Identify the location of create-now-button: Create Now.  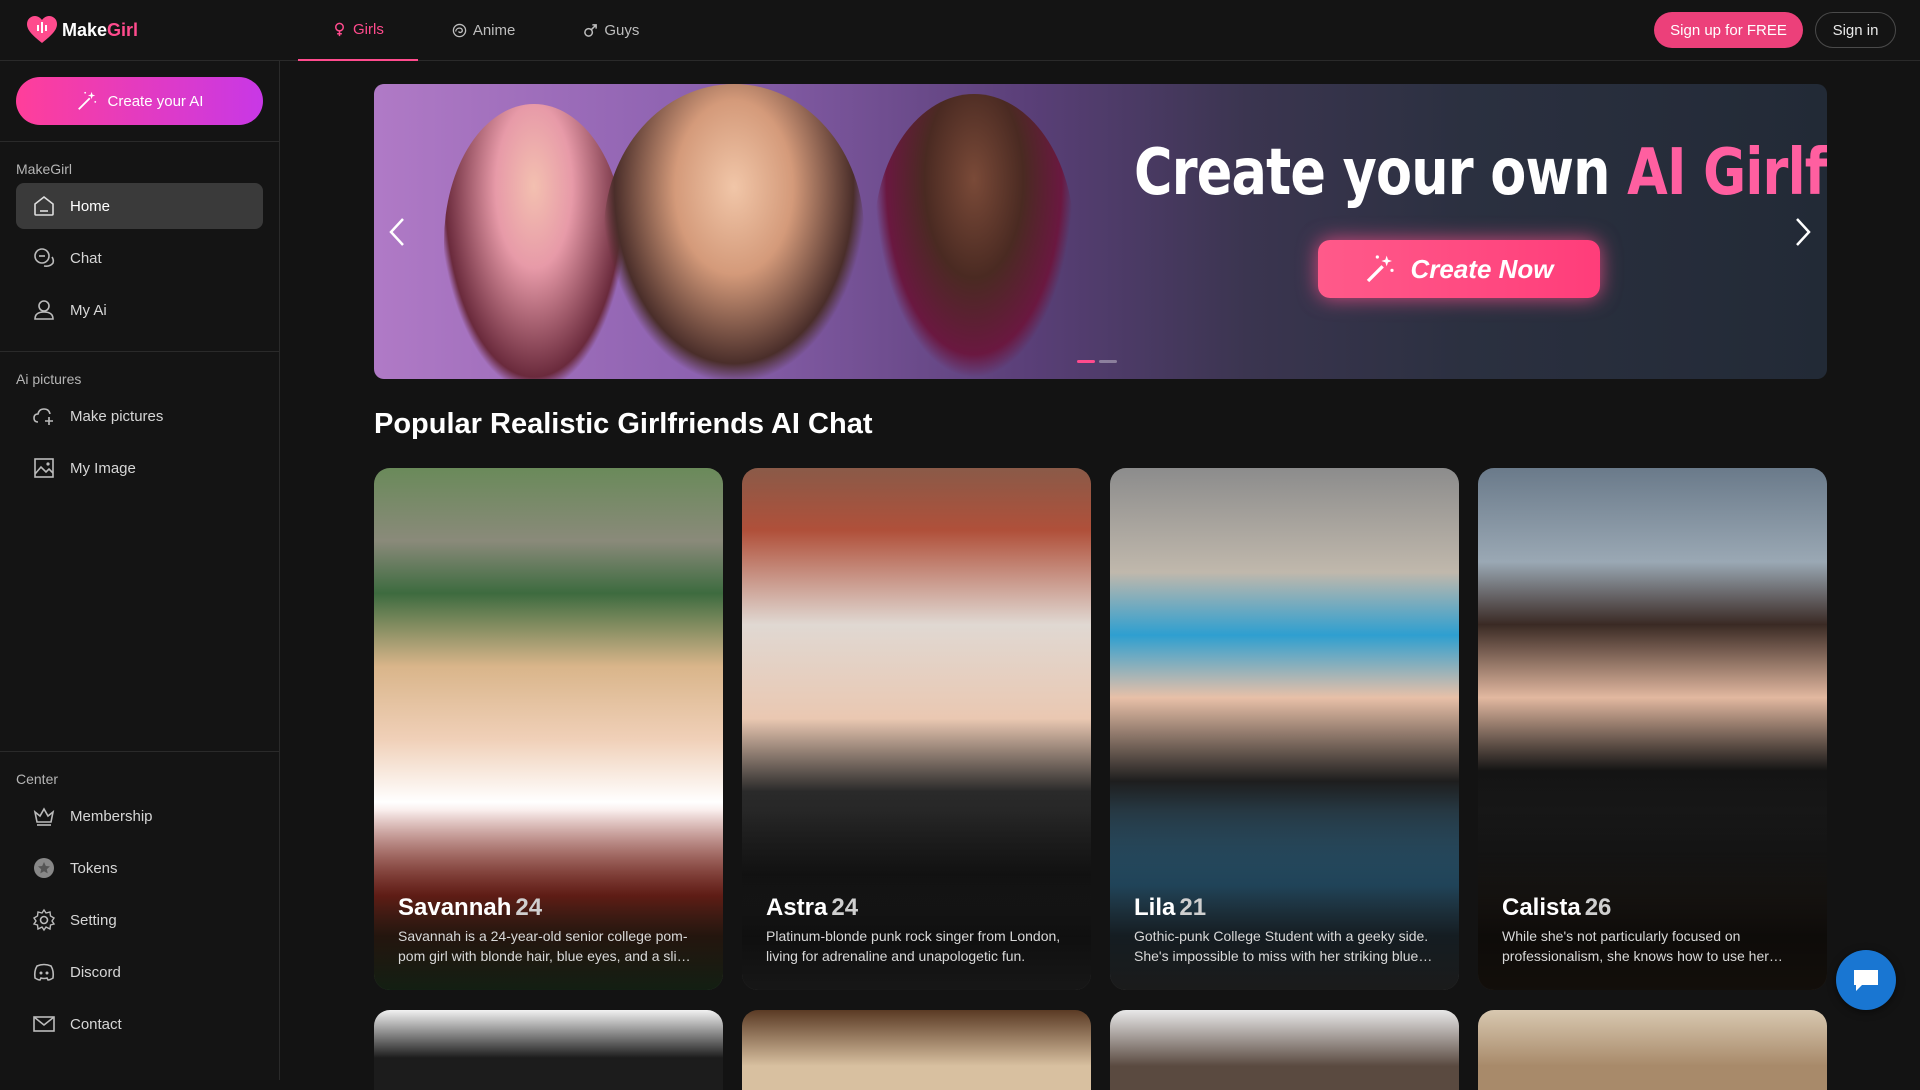
(1459, 269).